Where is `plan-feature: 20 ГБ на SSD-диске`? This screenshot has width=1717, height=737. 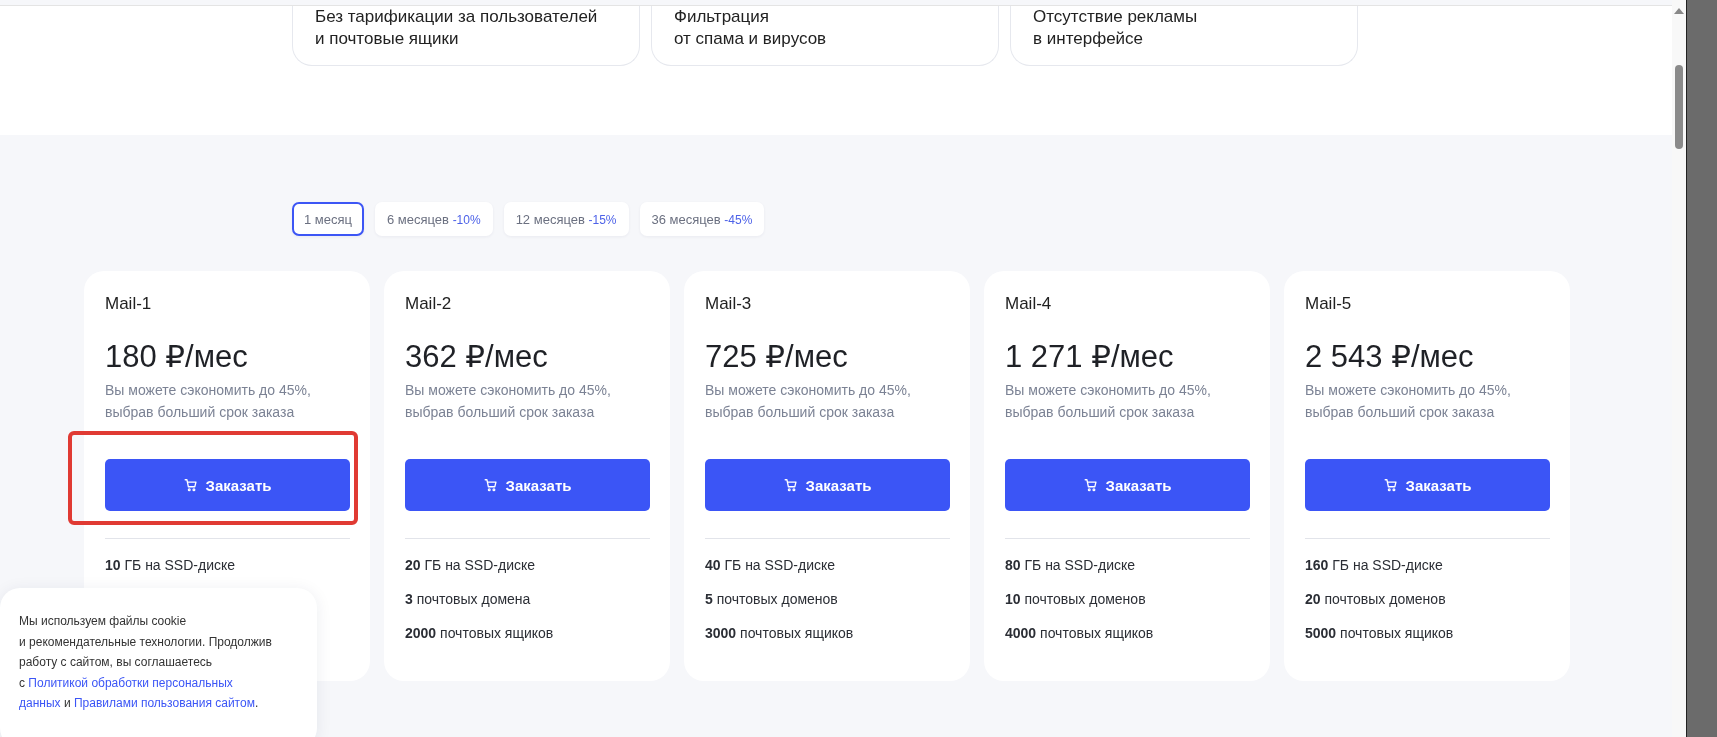
plan-feature: 20 ГБ на SSD-диске is located at coordinates (471, 565).